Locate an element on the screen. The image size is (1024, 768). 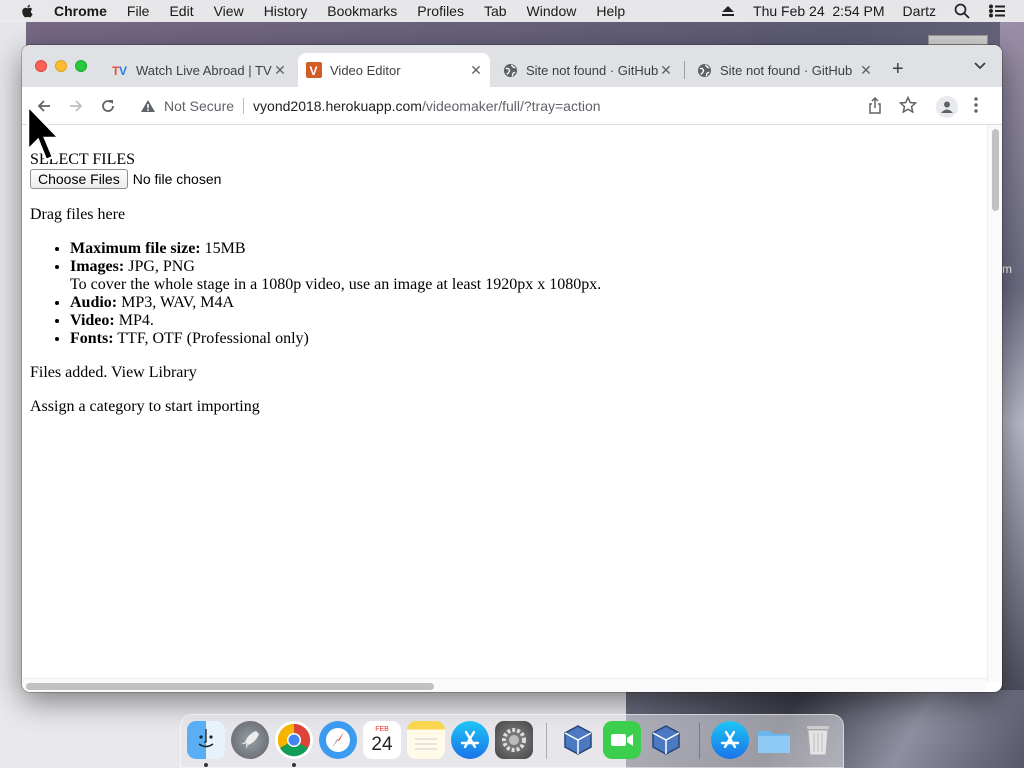
security-label: Not Secure is located at coordinates (199, 106).